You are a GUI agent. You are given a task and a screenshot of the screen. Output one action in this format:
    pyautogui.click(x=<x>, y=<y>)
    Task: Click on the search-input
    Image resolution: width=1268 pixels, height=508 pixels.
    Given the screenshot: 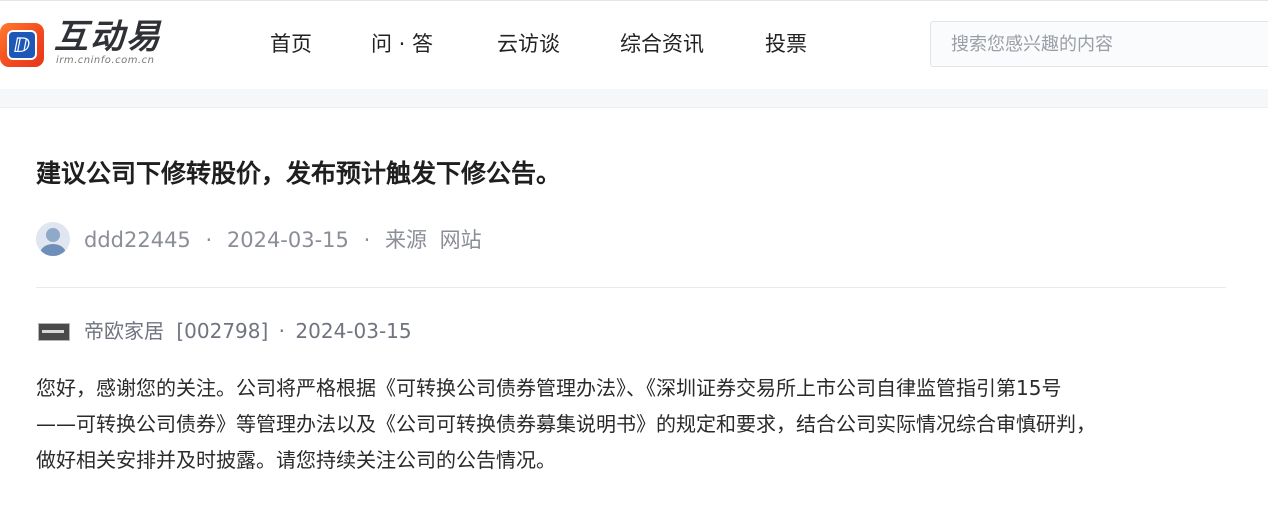 What is the action you would take?
    pyautogui.click(x=1099, y=44)
    